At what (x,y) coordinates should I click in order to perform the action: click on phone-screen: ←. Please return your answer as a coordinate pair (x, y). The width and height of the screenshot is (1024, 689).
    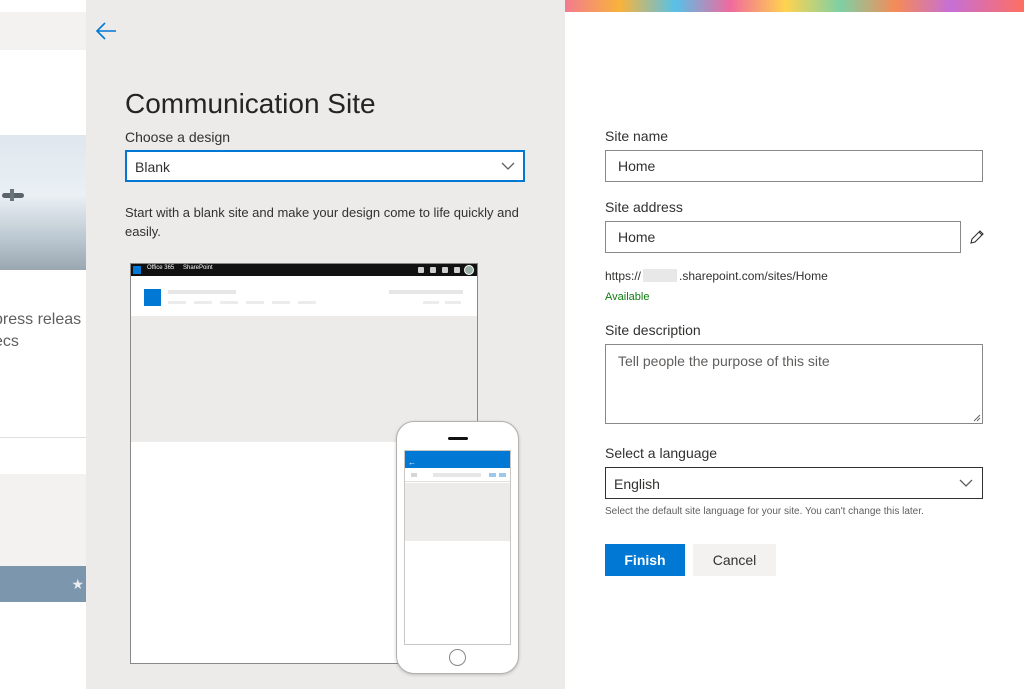
    Looking at the image, I should click on (457, 547).